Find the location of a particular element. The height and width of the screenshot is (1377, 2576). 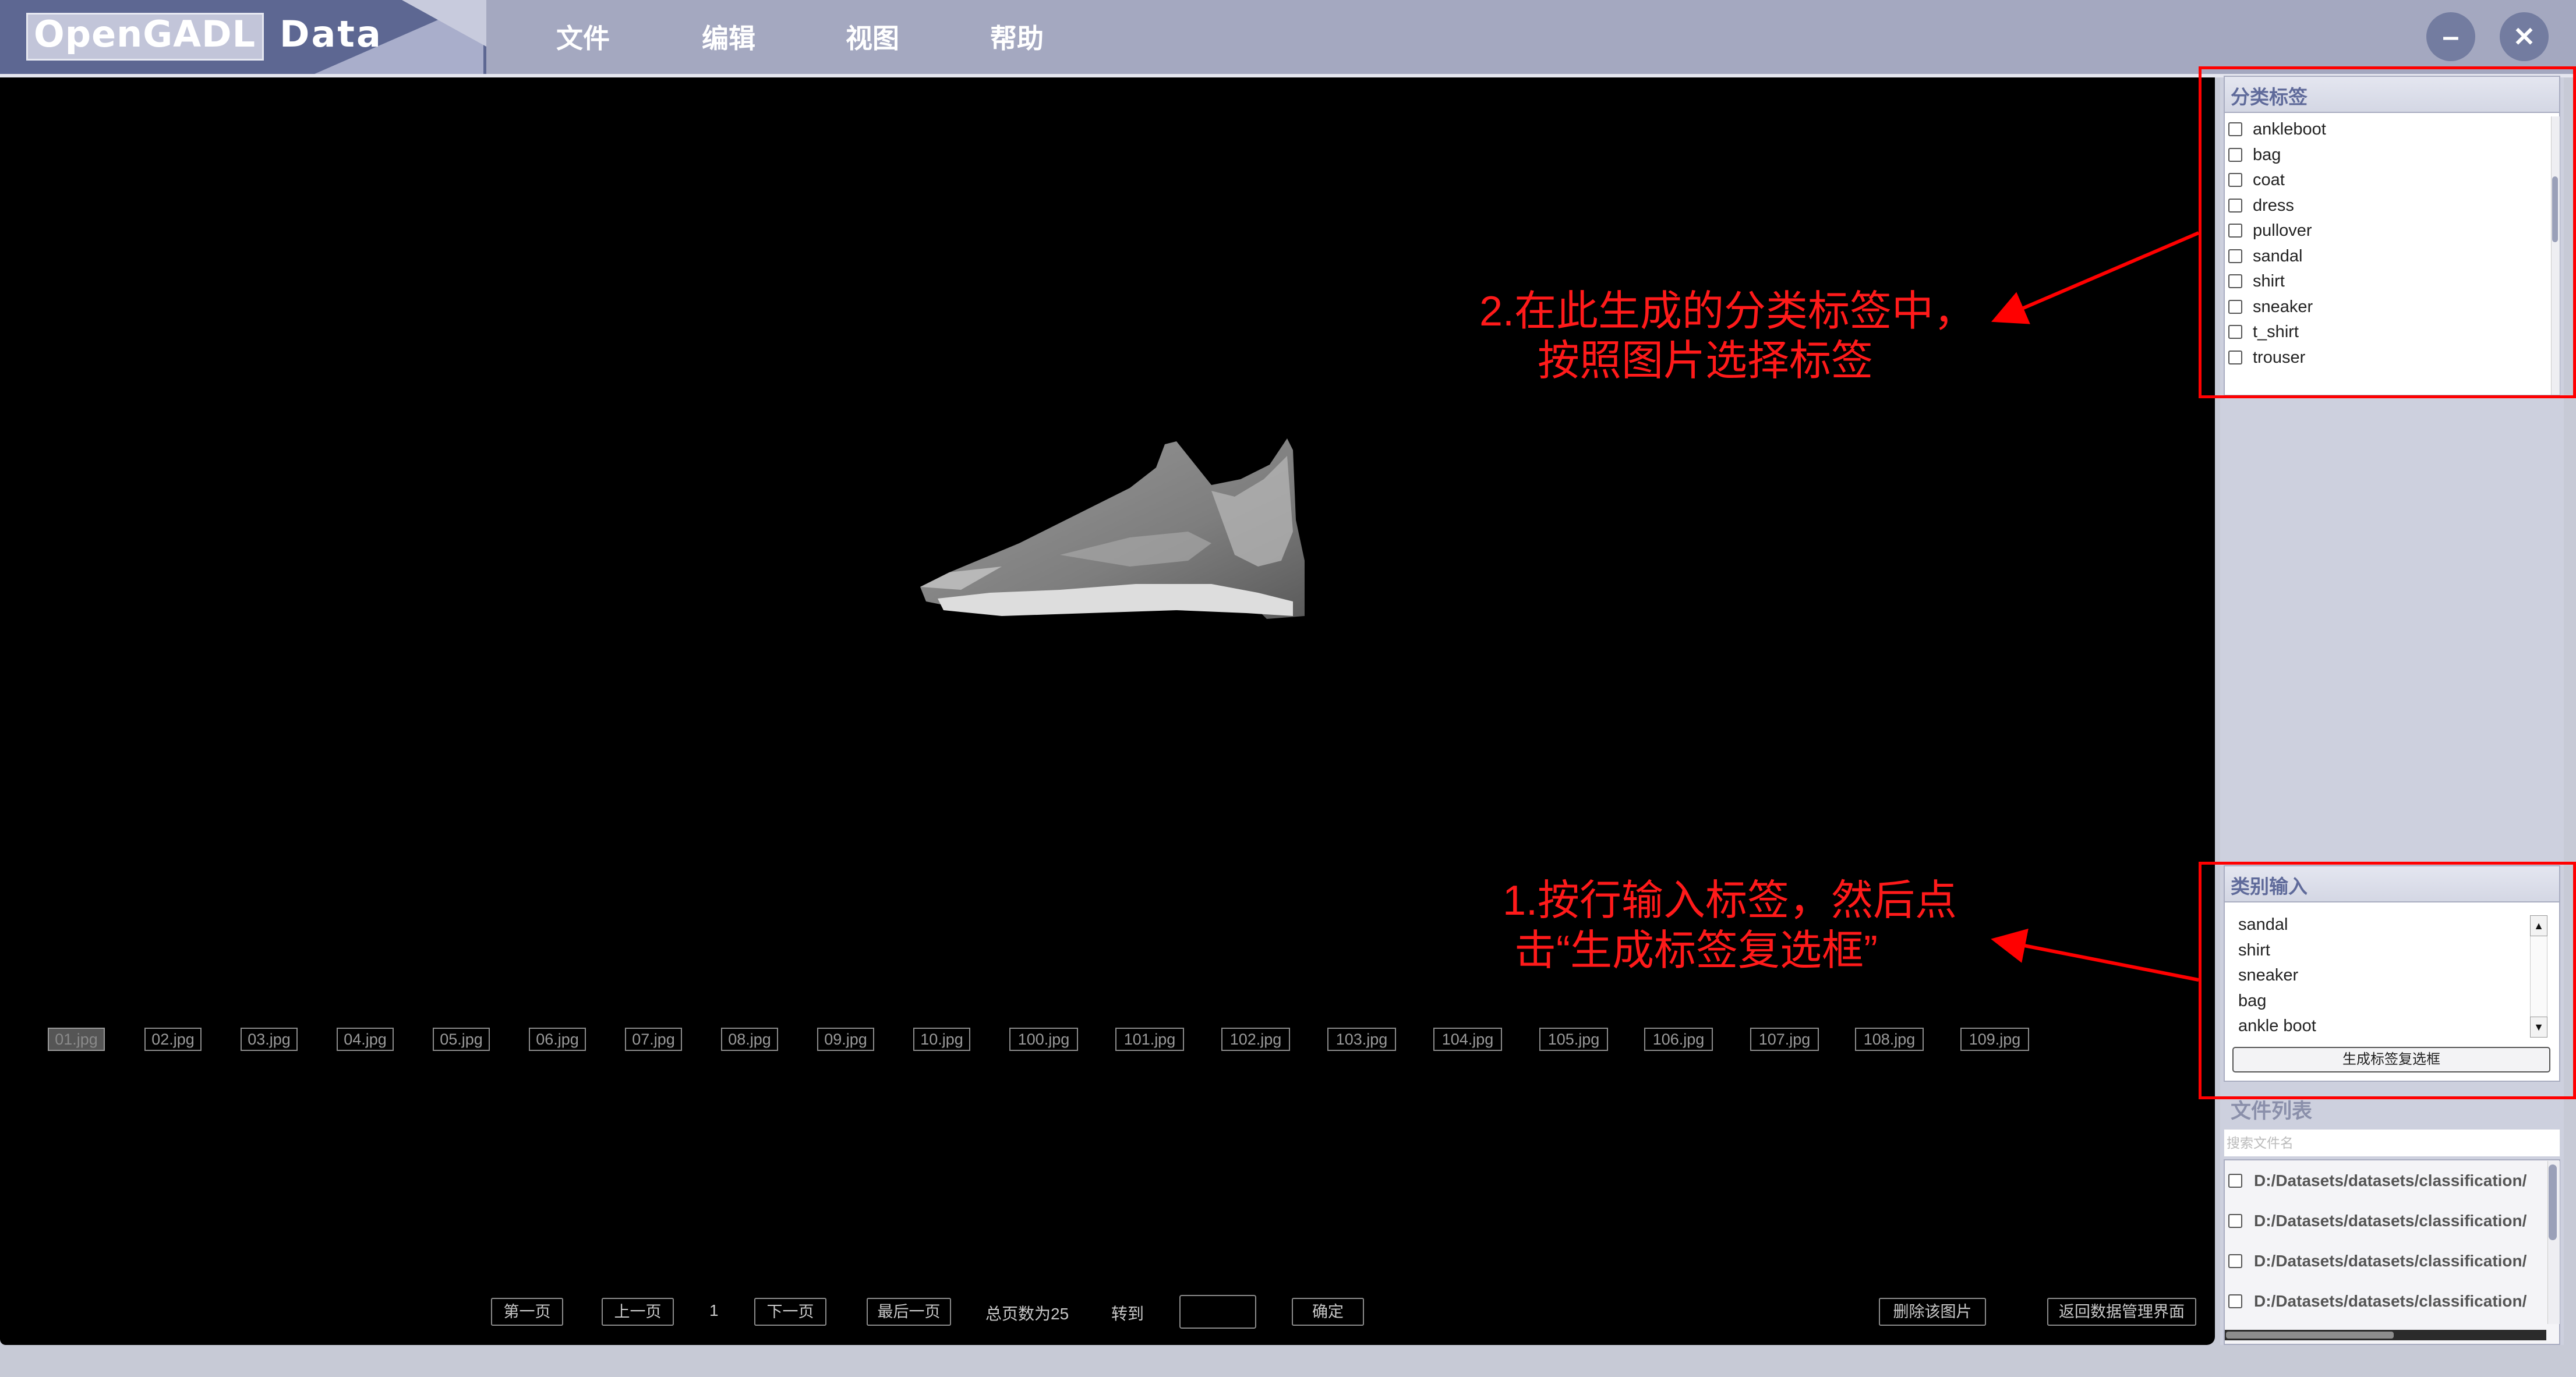

next-page-button: 下一页 is located at coordinates (790, 1312).